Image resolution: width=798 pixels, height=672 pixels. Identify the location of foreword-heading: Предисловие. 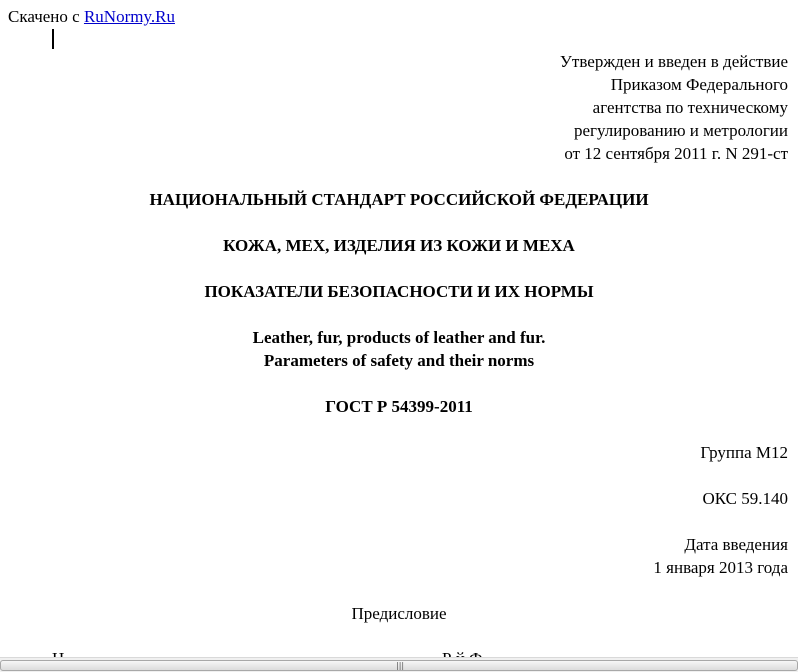
(399, 613).